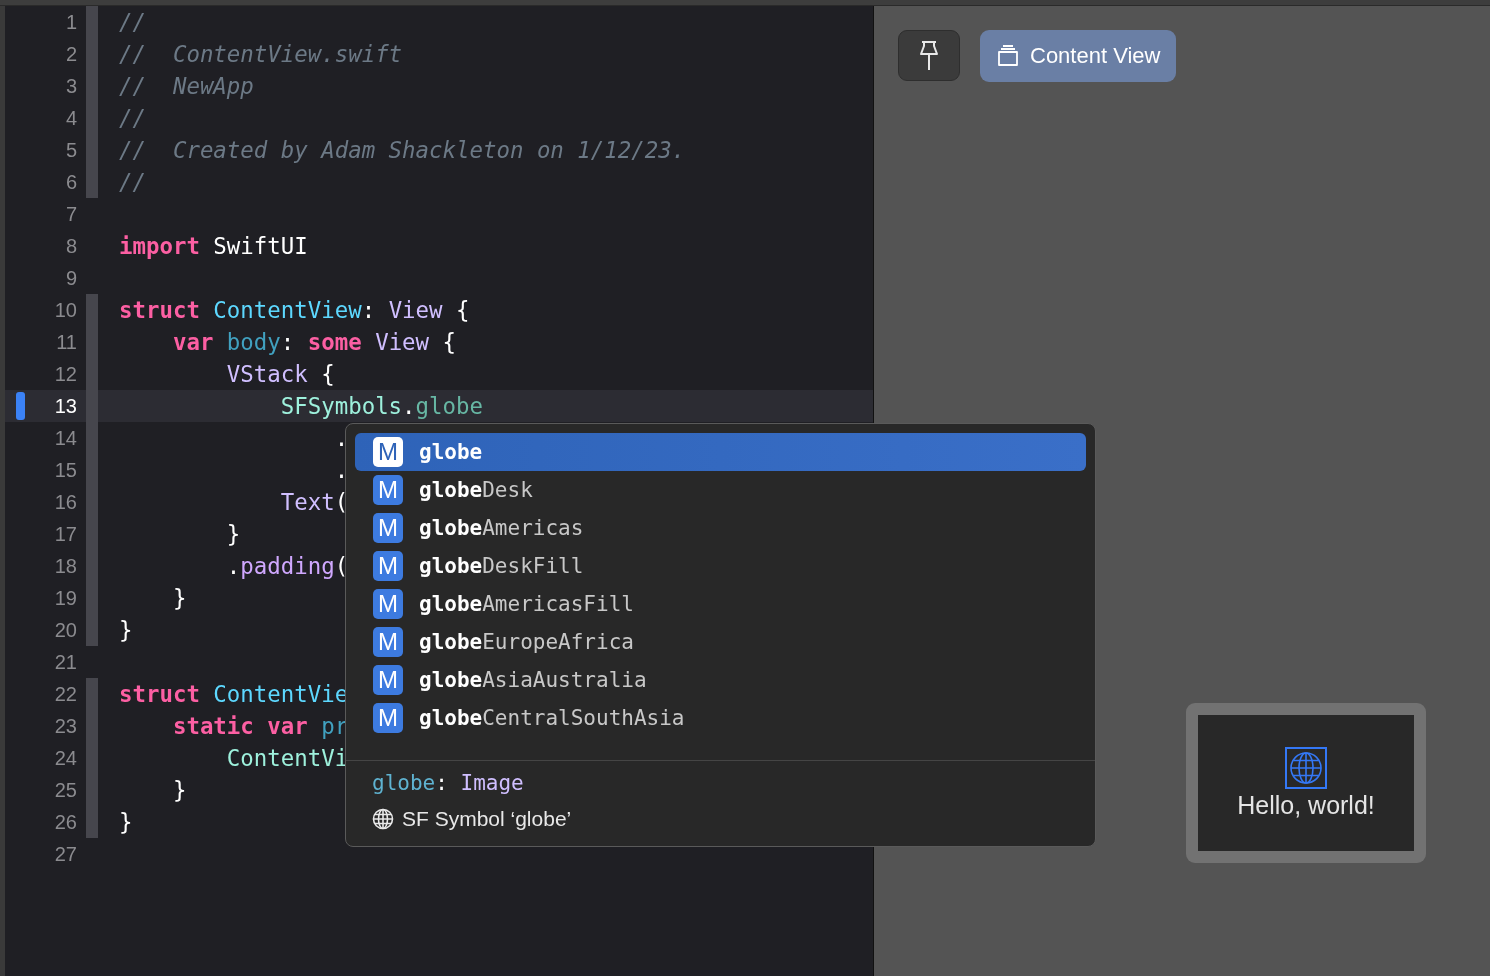 Image resolution: width=1490 pixels, height=976 pixels. I want to click on code-line: // NewApp, so click(186, 86).